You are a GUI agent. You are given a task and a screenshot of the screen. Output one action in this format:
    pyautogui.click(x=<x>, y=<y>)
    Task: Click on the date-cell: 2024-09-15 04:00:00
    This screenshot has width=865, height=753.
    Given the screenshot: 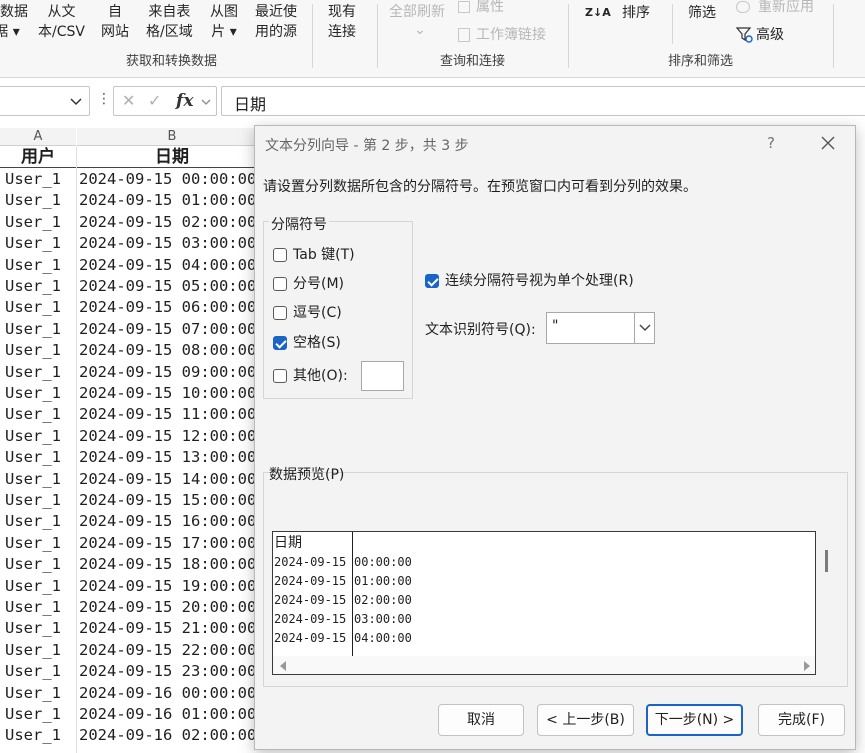 What is the action you would take?
    pyautogui.click(x=167, y=265)
    